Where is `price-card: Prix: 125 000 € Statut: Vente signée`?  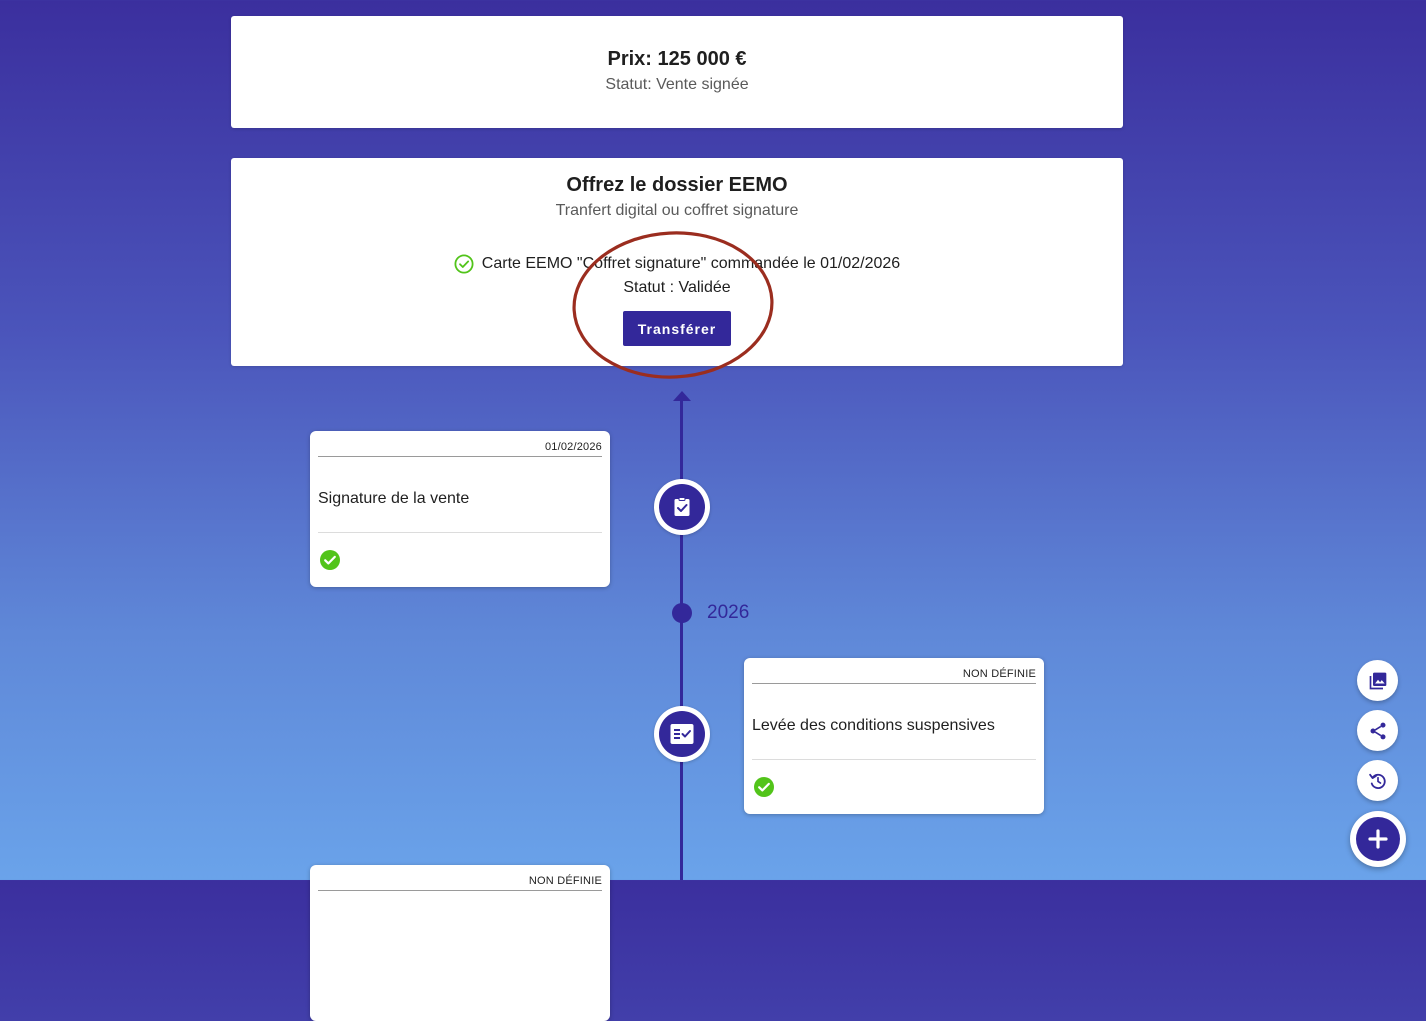 price-card: Prix: 125 000 € Statut: Vente signée is located at coordinates (677, 72).